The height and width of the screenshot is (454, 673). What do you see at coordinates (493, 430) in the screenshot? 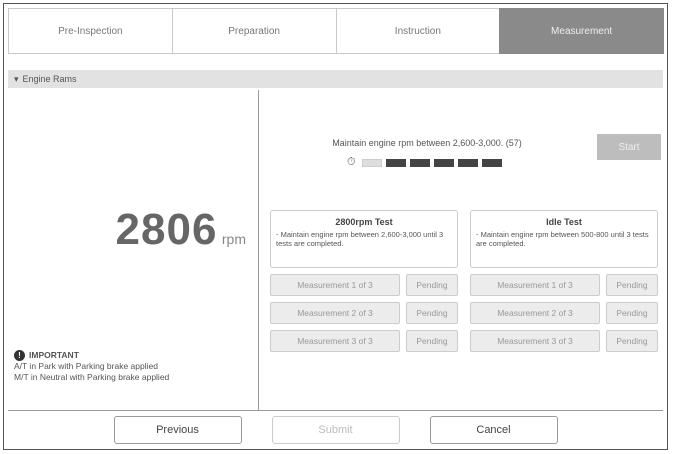
I see `cancel-button: Cancel` at bounding box center [493, 430].